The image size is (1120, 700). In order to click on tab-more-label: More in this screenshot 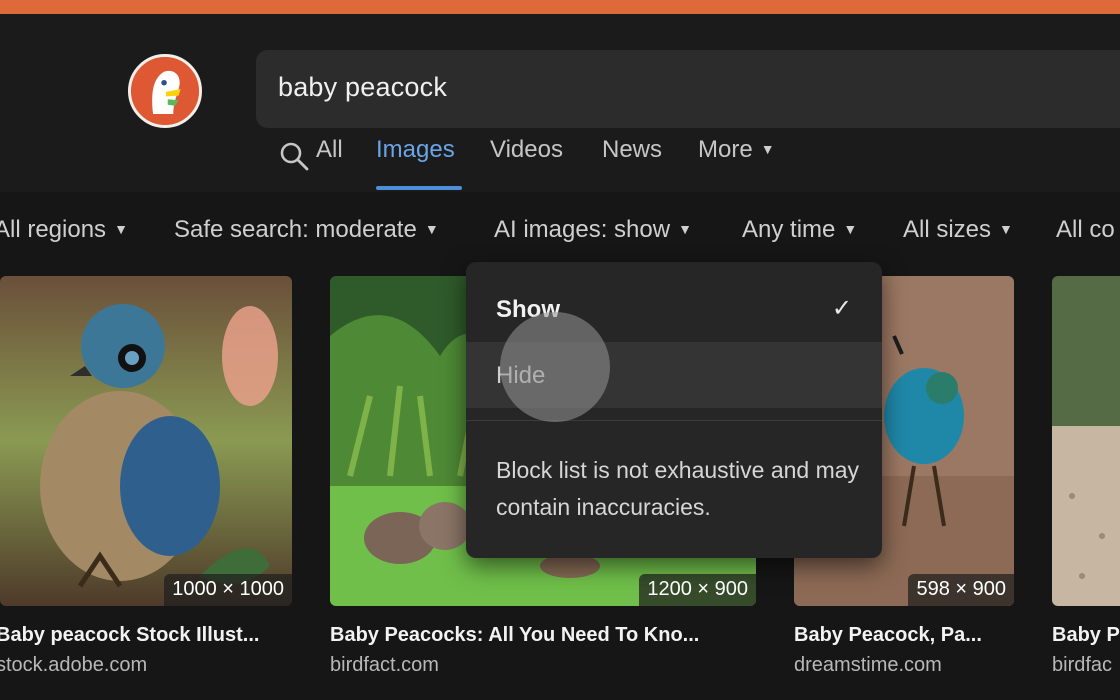, I will do `click(725, 149)`.